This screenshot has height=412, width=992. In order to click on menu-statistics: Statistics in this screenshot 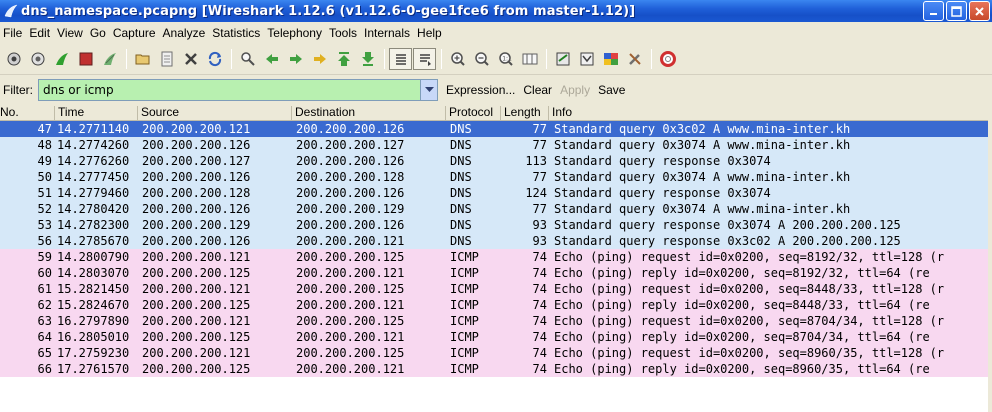, I will do `click(239, 33)`.